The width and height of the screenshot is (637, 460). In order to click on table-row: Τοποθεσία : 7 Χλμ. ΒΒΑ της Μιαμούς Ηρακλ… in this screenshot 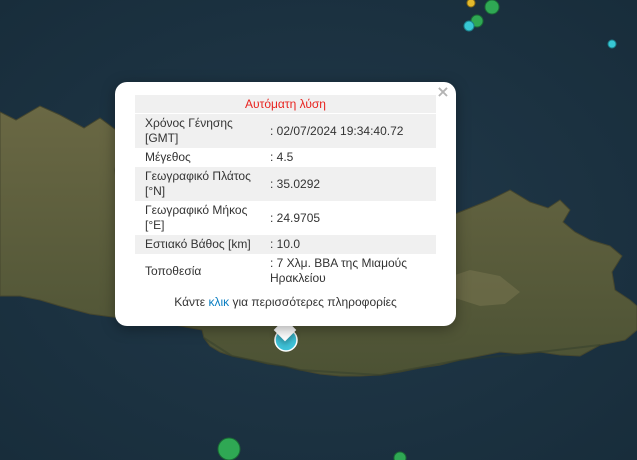, I will do `click(285, 271)`.